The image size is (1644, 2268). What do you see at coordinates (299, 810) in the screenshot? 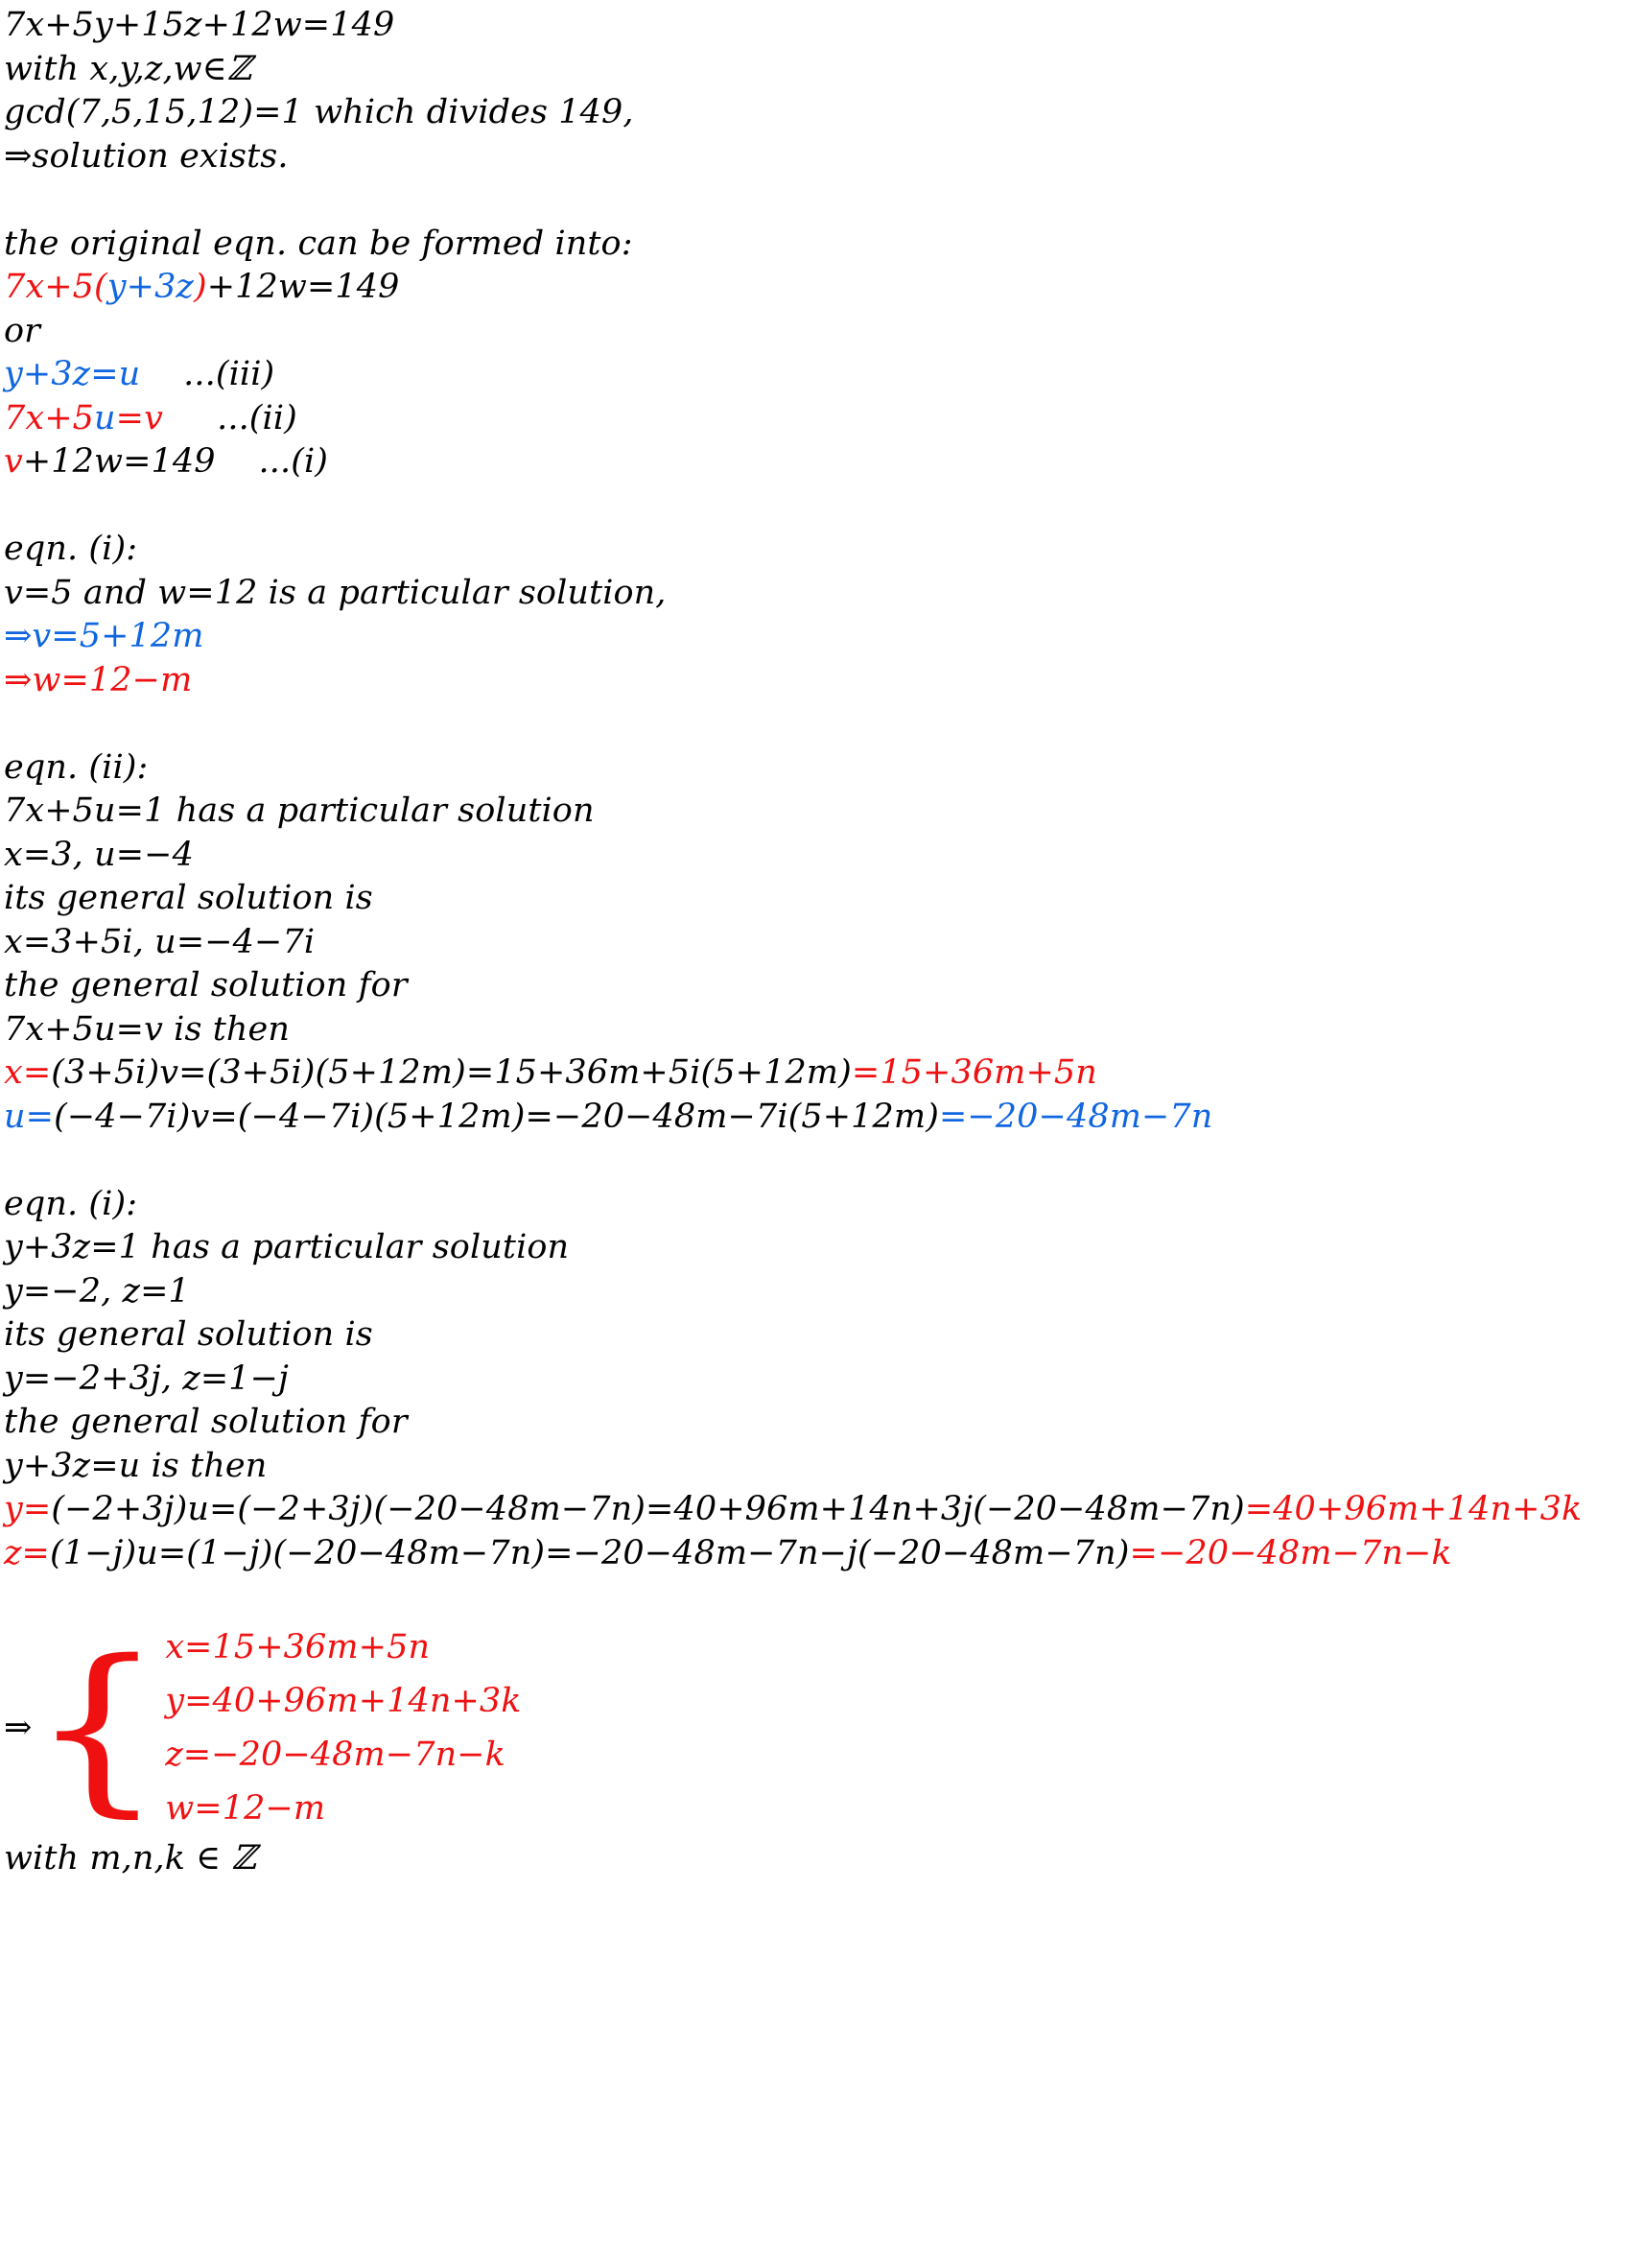
I see `particular-solution-ii: 7x+5u=1 has a particular solution` at bounding box center [299, 810].